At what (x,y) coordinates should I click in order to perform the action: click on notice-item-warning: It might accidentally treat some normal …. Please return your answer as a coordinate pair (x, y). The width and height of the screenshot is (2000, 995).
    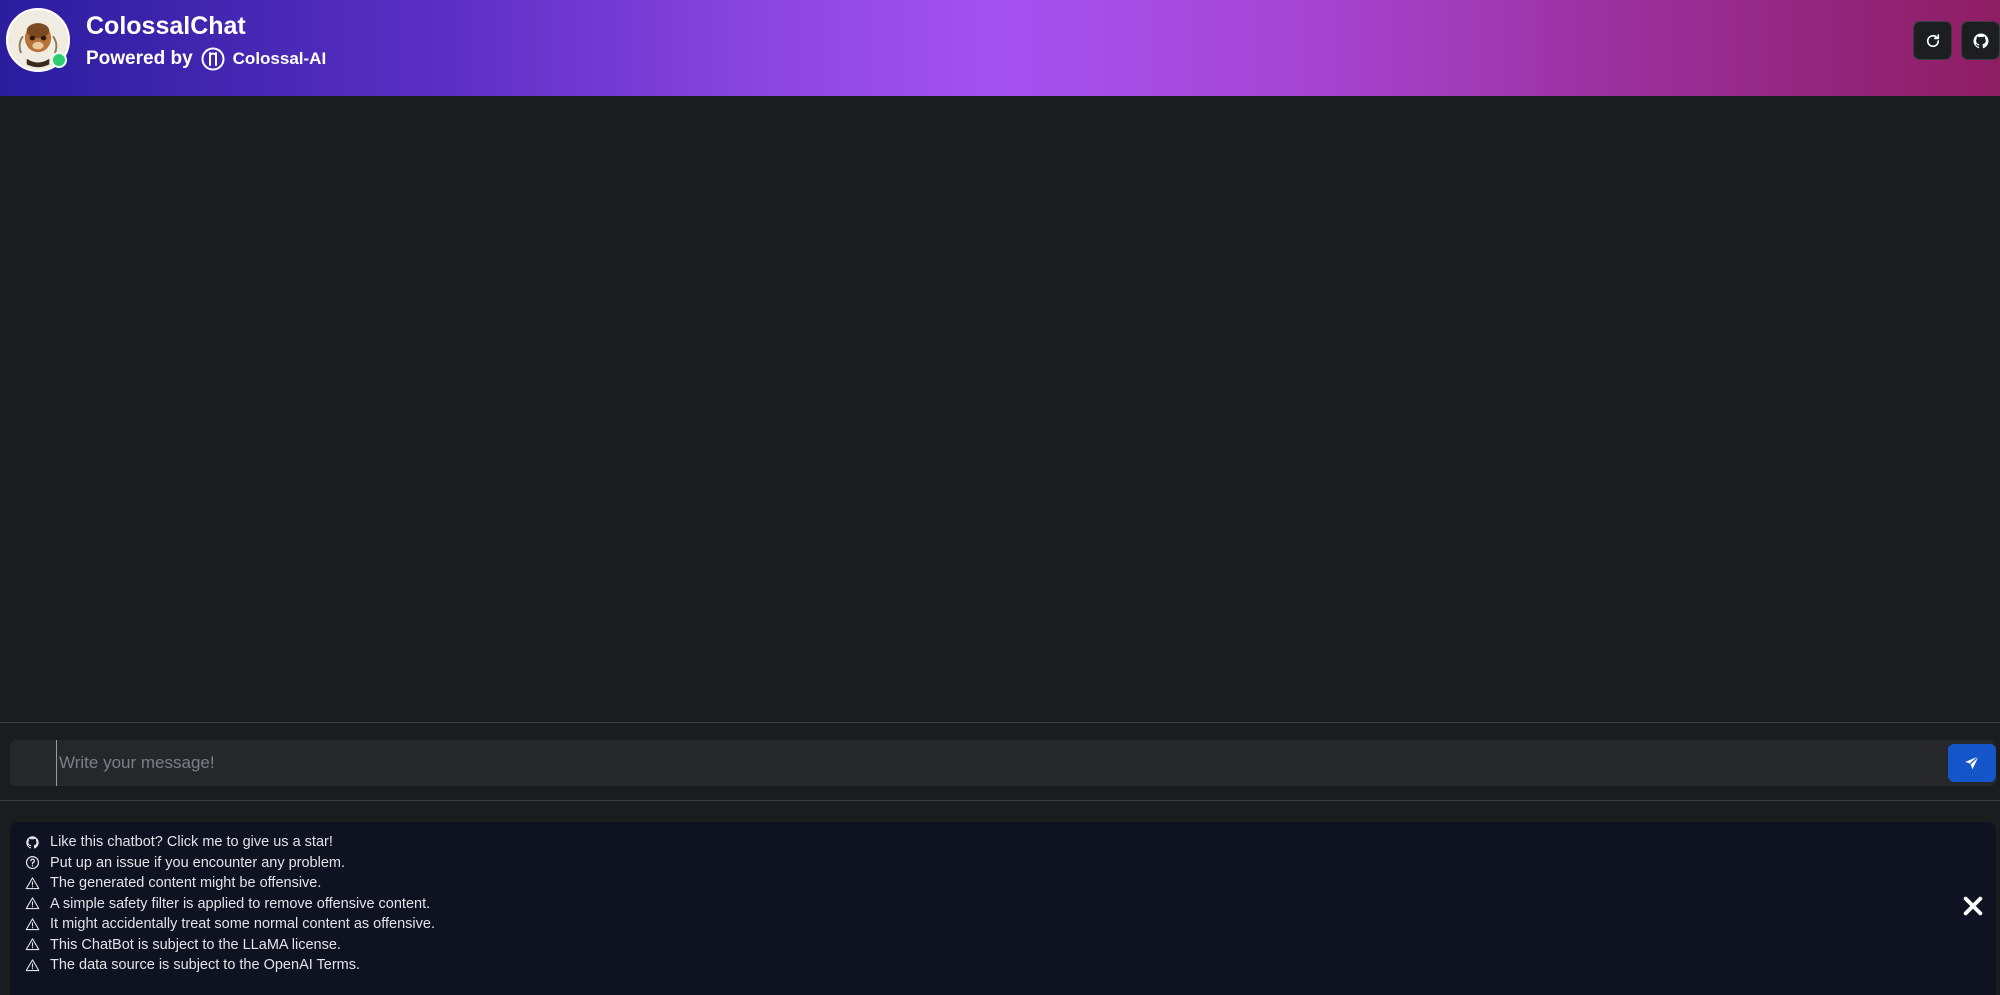
    Looking at the image, I should click on (229, 924).